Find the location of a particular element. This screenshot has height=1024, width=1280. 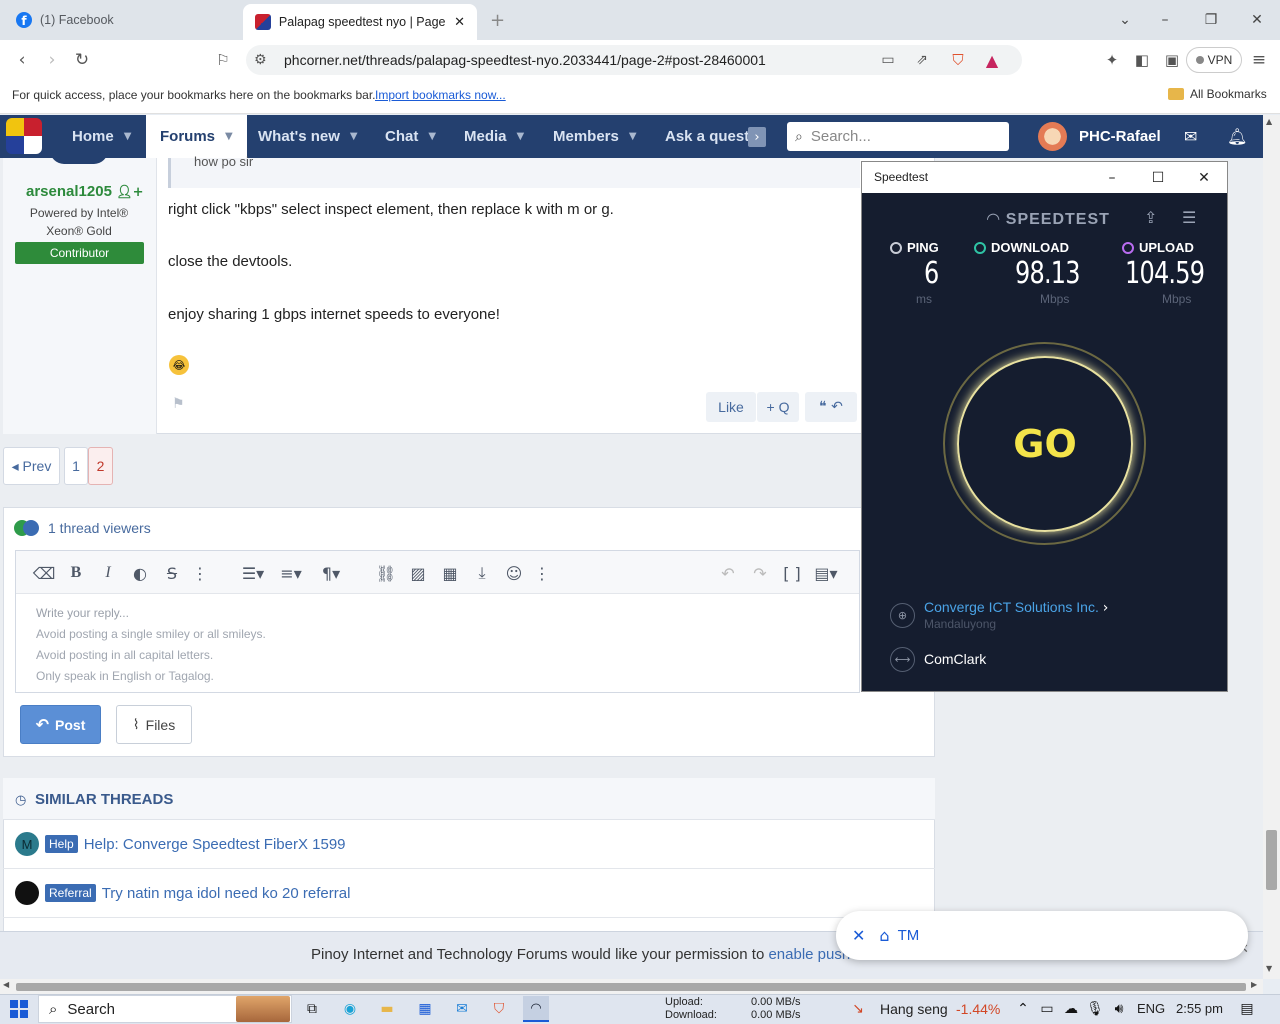

nav-members: Members ▼ is located at coordinates (595, 136).